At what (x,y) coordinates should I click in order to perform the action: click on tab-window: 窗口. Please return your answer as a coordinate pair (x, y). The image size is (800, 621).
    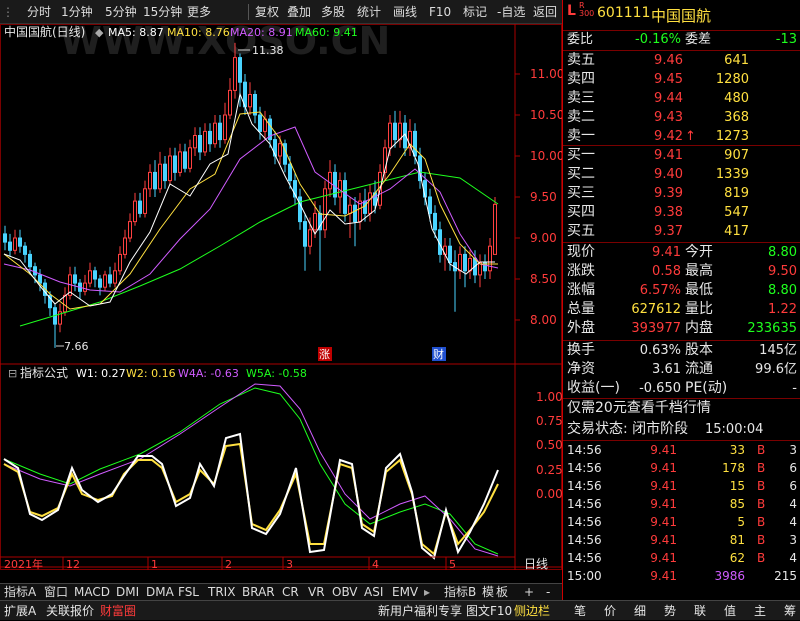
    Looking at the image, I should click on (56, 592).